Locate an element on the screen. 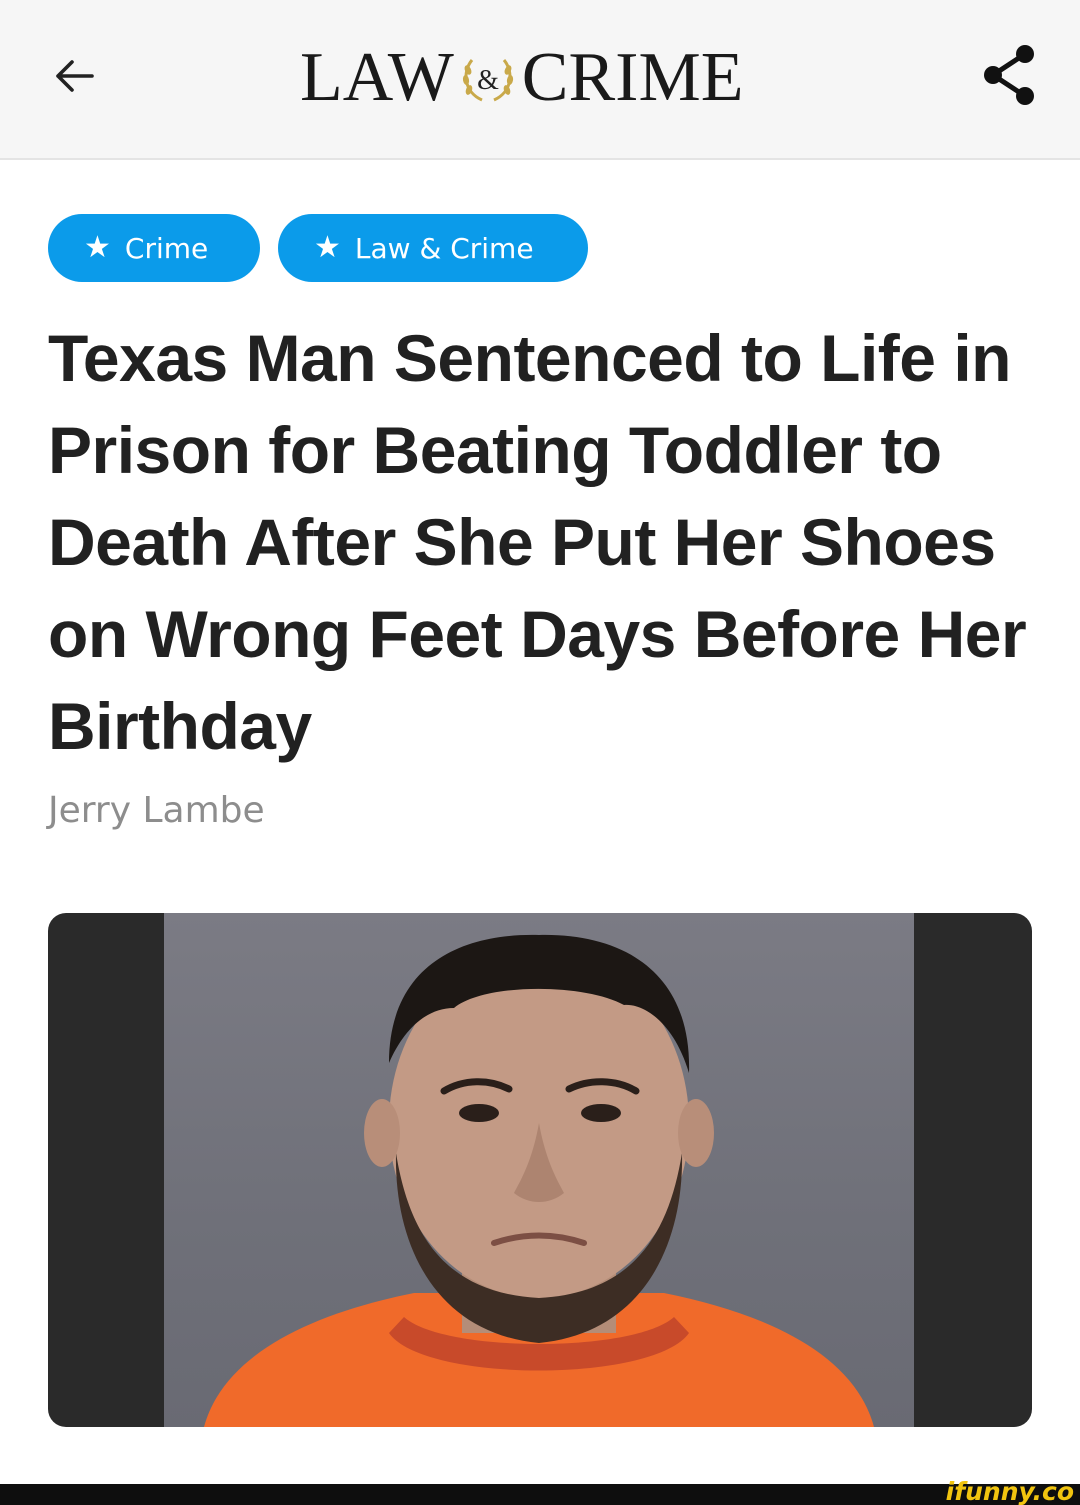 The image size is (1080, 1505). logo-text-left: LAW is located at coordinates (377, 77).